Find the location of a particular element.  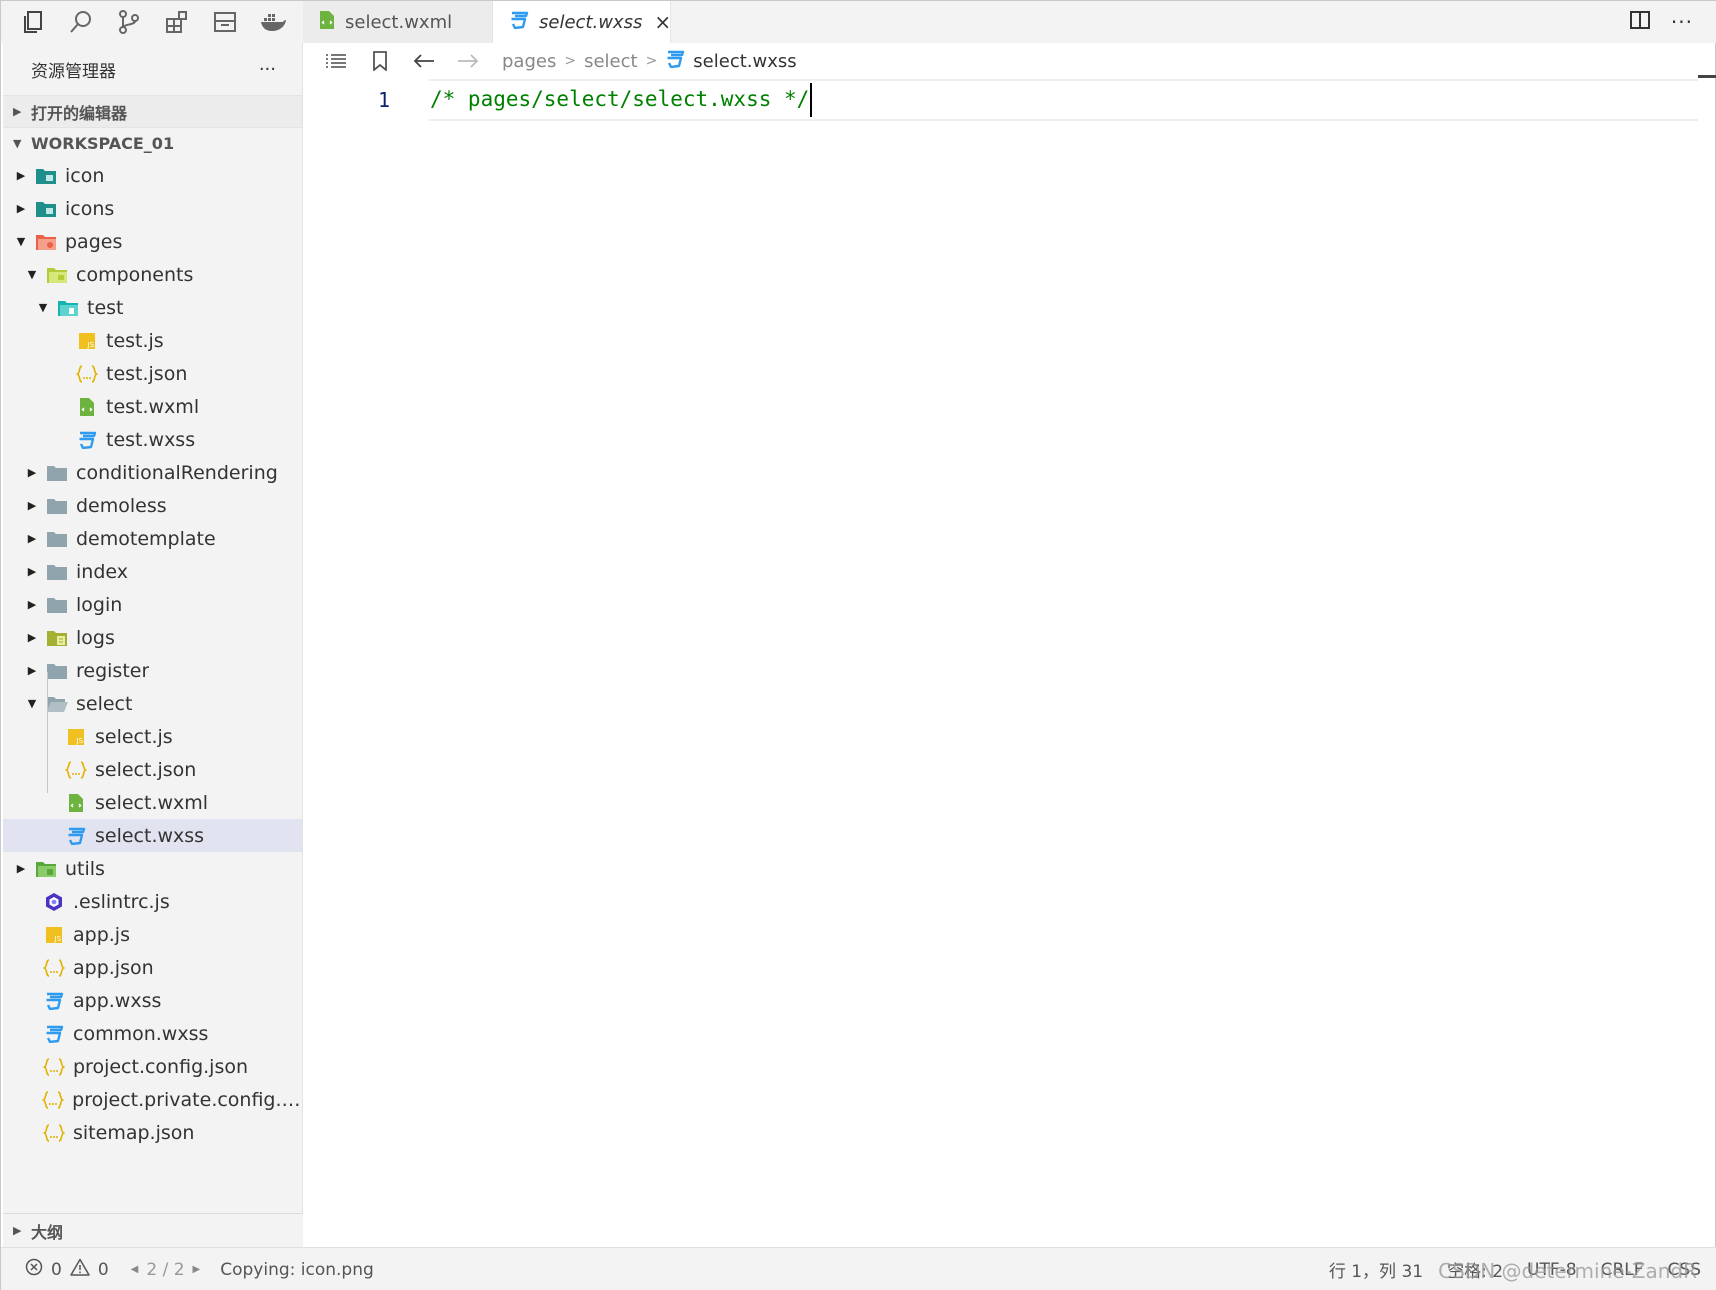

outline-list-icon is located at coordinates (336, 61).